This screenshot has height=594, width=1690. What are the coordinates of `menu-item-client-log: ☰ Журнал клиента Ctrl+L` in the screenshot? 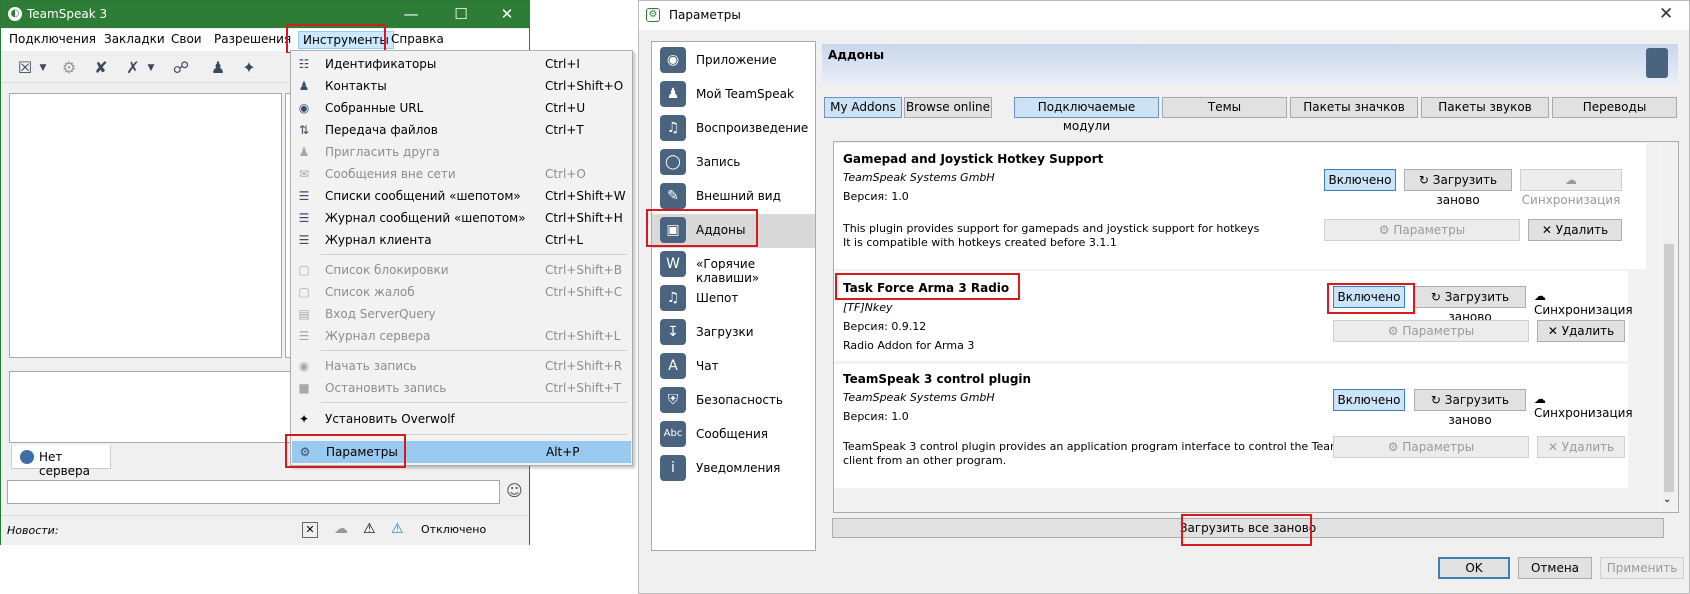 It's located at (461, 240).